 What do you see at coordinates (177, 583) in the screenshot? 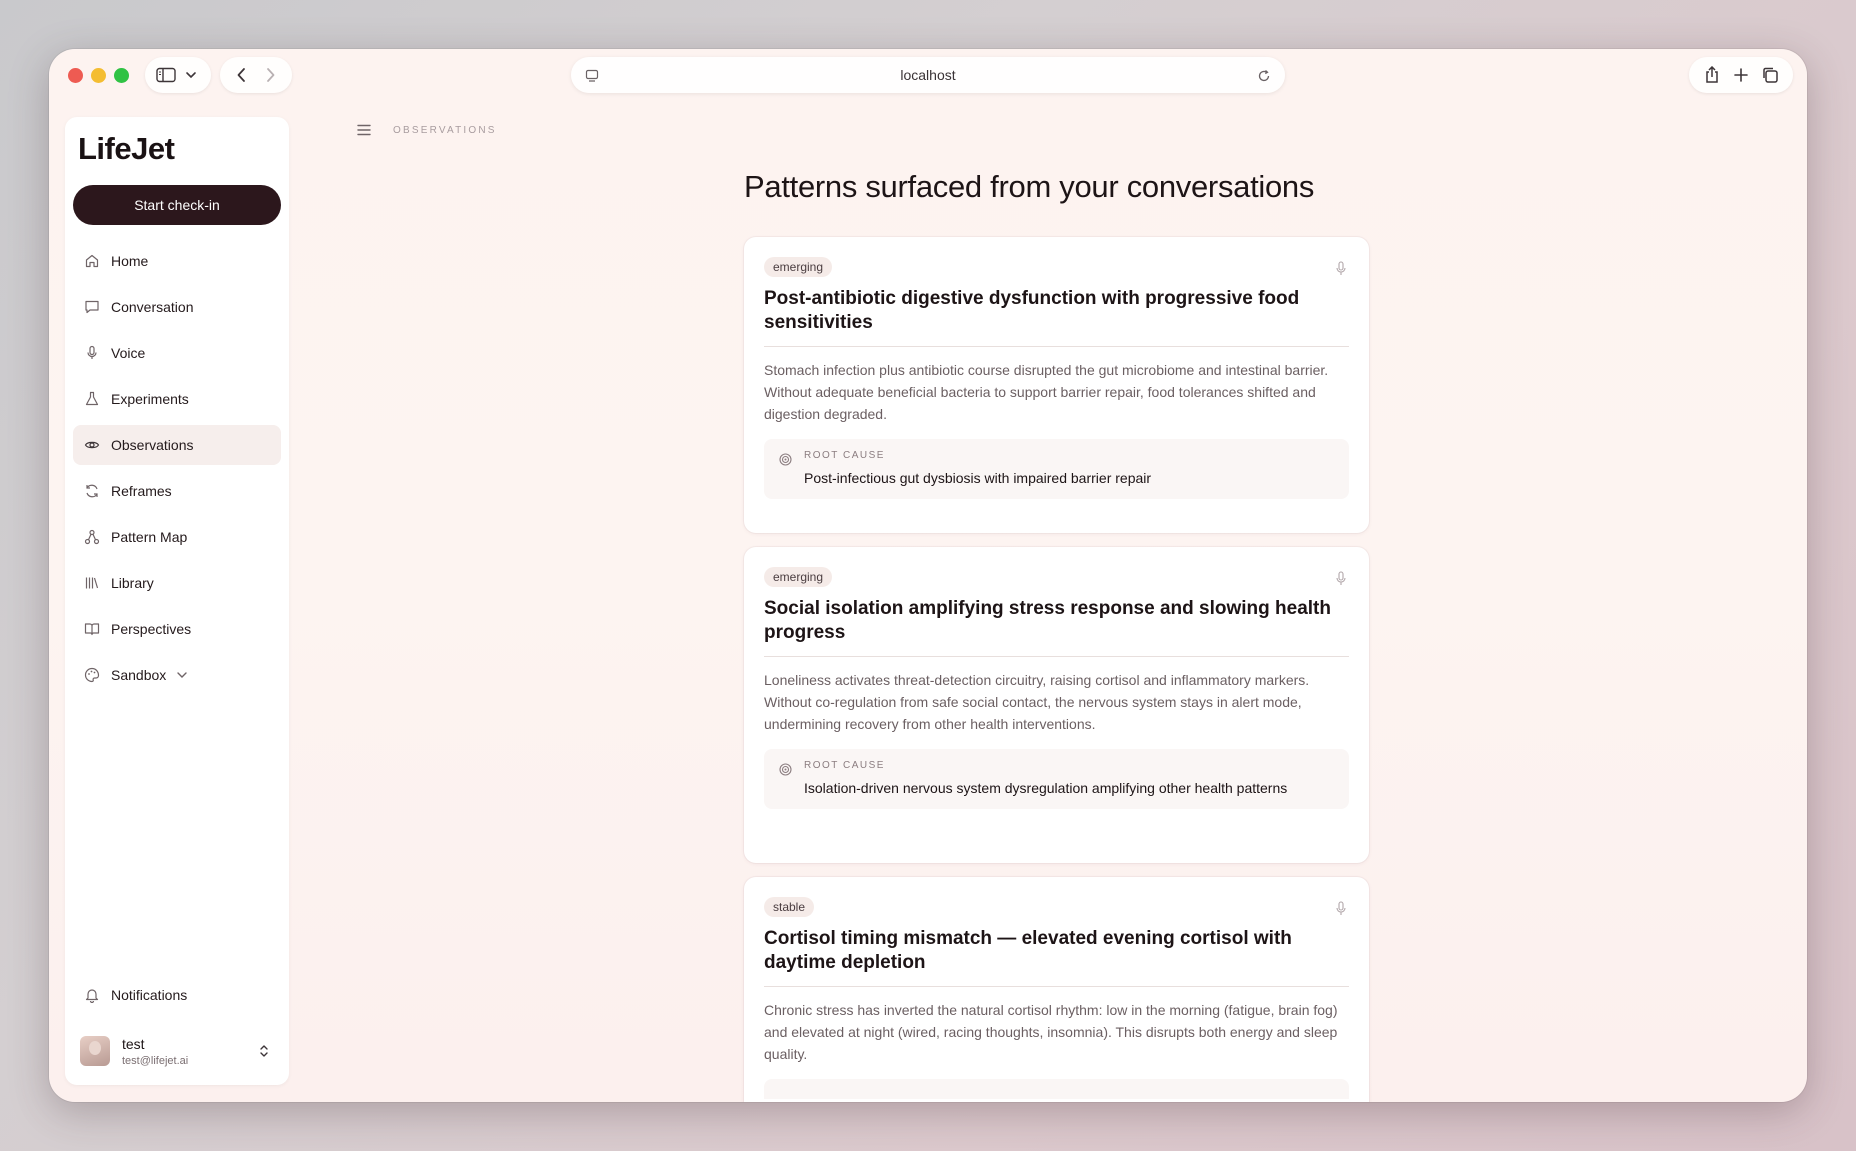
I see `sidebar-item-library: Library` at bounding box center [177, 583].